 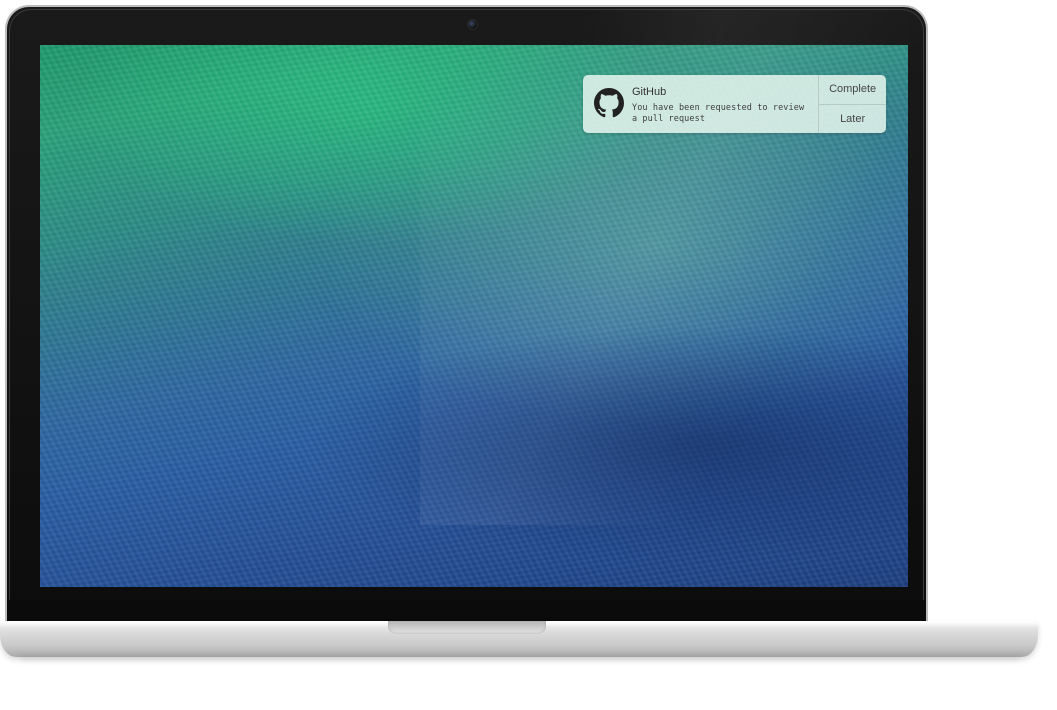 What do you see at coordinates (520, 658) in the screenshot?
I see `base-shadow` at bounding box center [520, 658].